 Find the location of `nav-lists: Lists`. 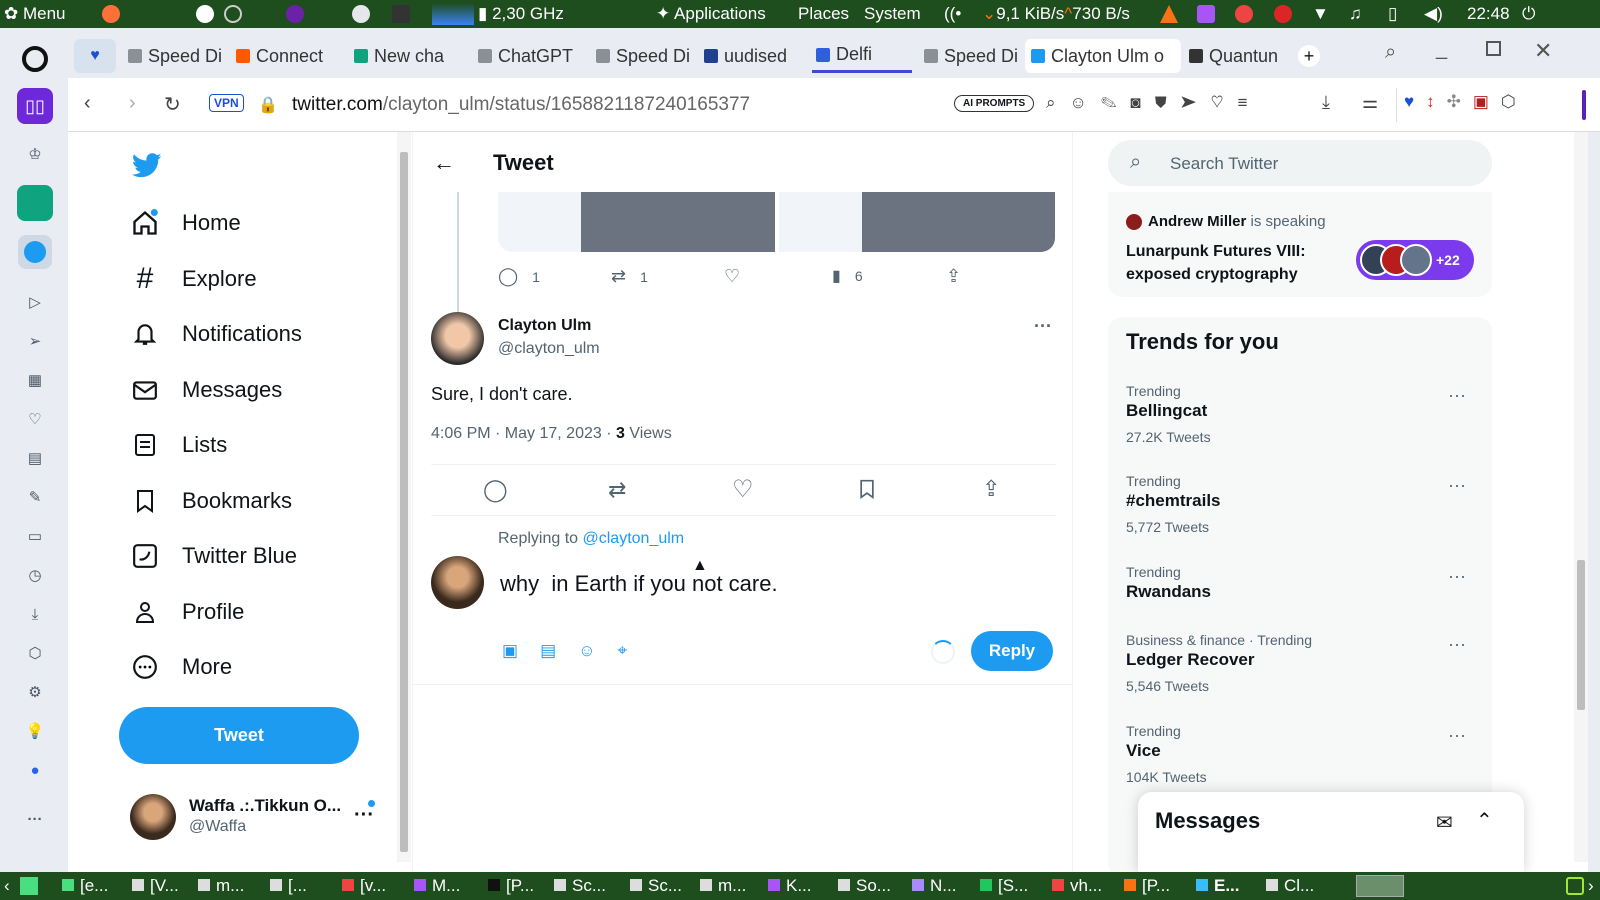

nav-lists: Lists is located at coordinates (178, 445).